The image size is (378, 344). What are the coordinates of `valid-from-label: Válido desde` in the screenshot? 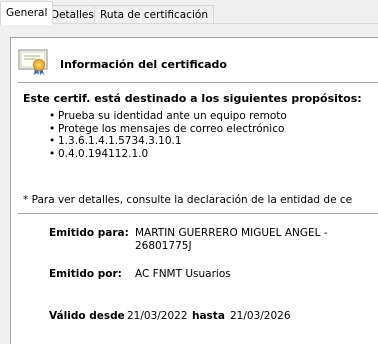 It's located at (87, 316).